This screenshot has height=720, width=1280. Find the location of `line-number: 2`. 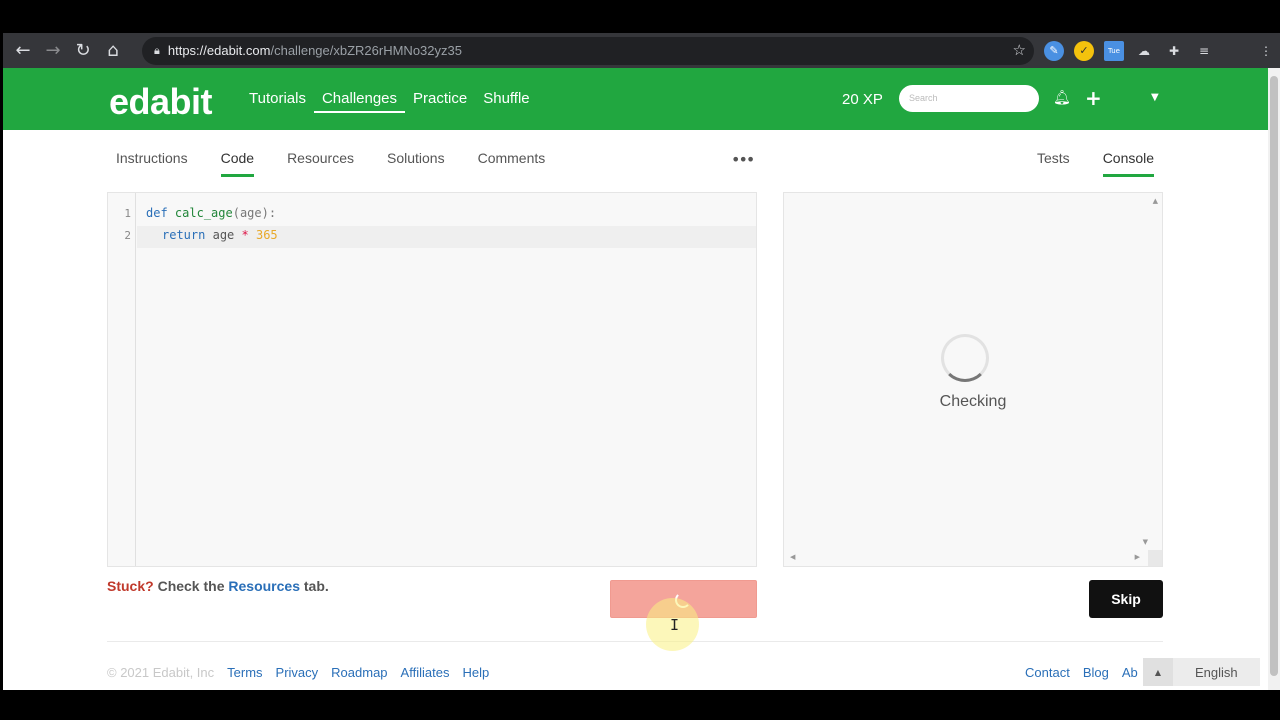

line-number: 2 is located at coordinates (127, 235).